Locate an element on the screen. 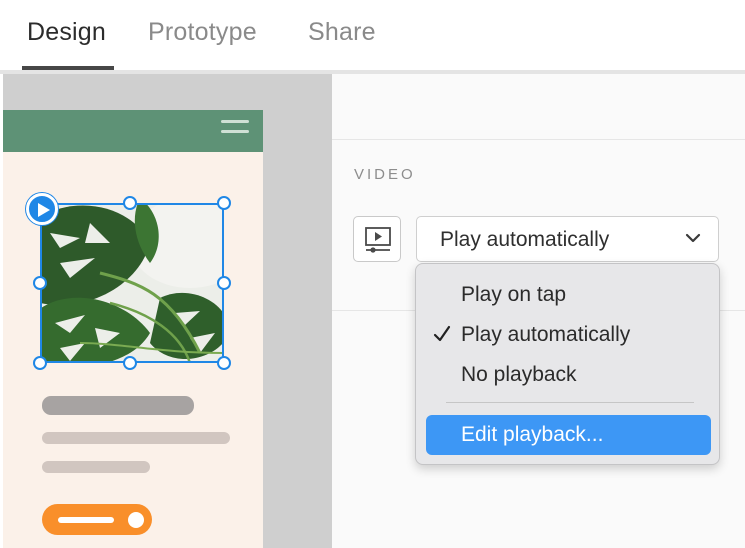 The height and width of the screenshot is (548, 745). menu-item-label: No playback is located at coordinates (519, 374).